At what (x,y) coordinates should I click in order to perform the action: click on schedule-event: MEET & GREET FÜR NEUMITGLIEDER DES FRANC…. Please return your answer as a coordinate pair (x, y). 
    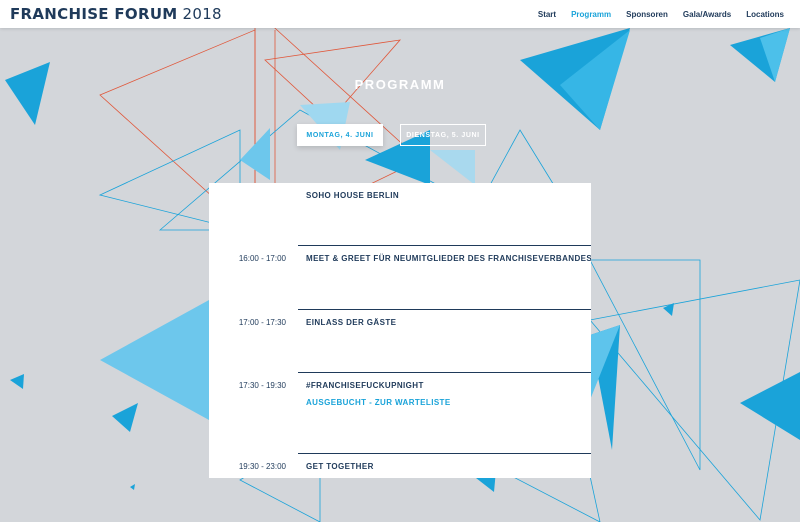
    Looking at the image, I should click on (448, 258).